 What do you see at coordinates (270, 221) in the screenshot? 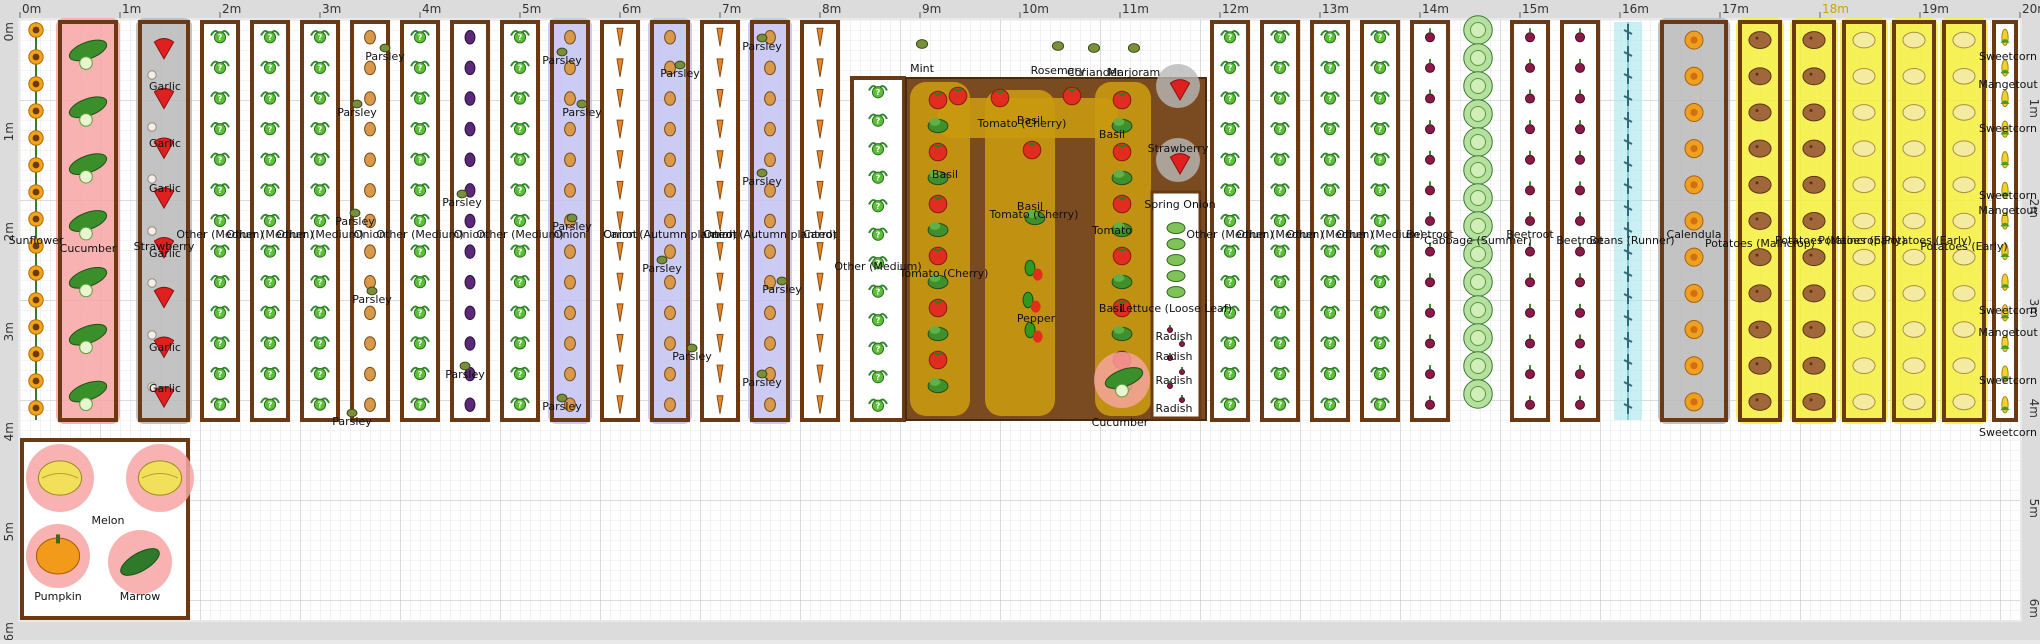
I see `other-medium-bed-2: ?????????????` at bounding box center [270, 221].